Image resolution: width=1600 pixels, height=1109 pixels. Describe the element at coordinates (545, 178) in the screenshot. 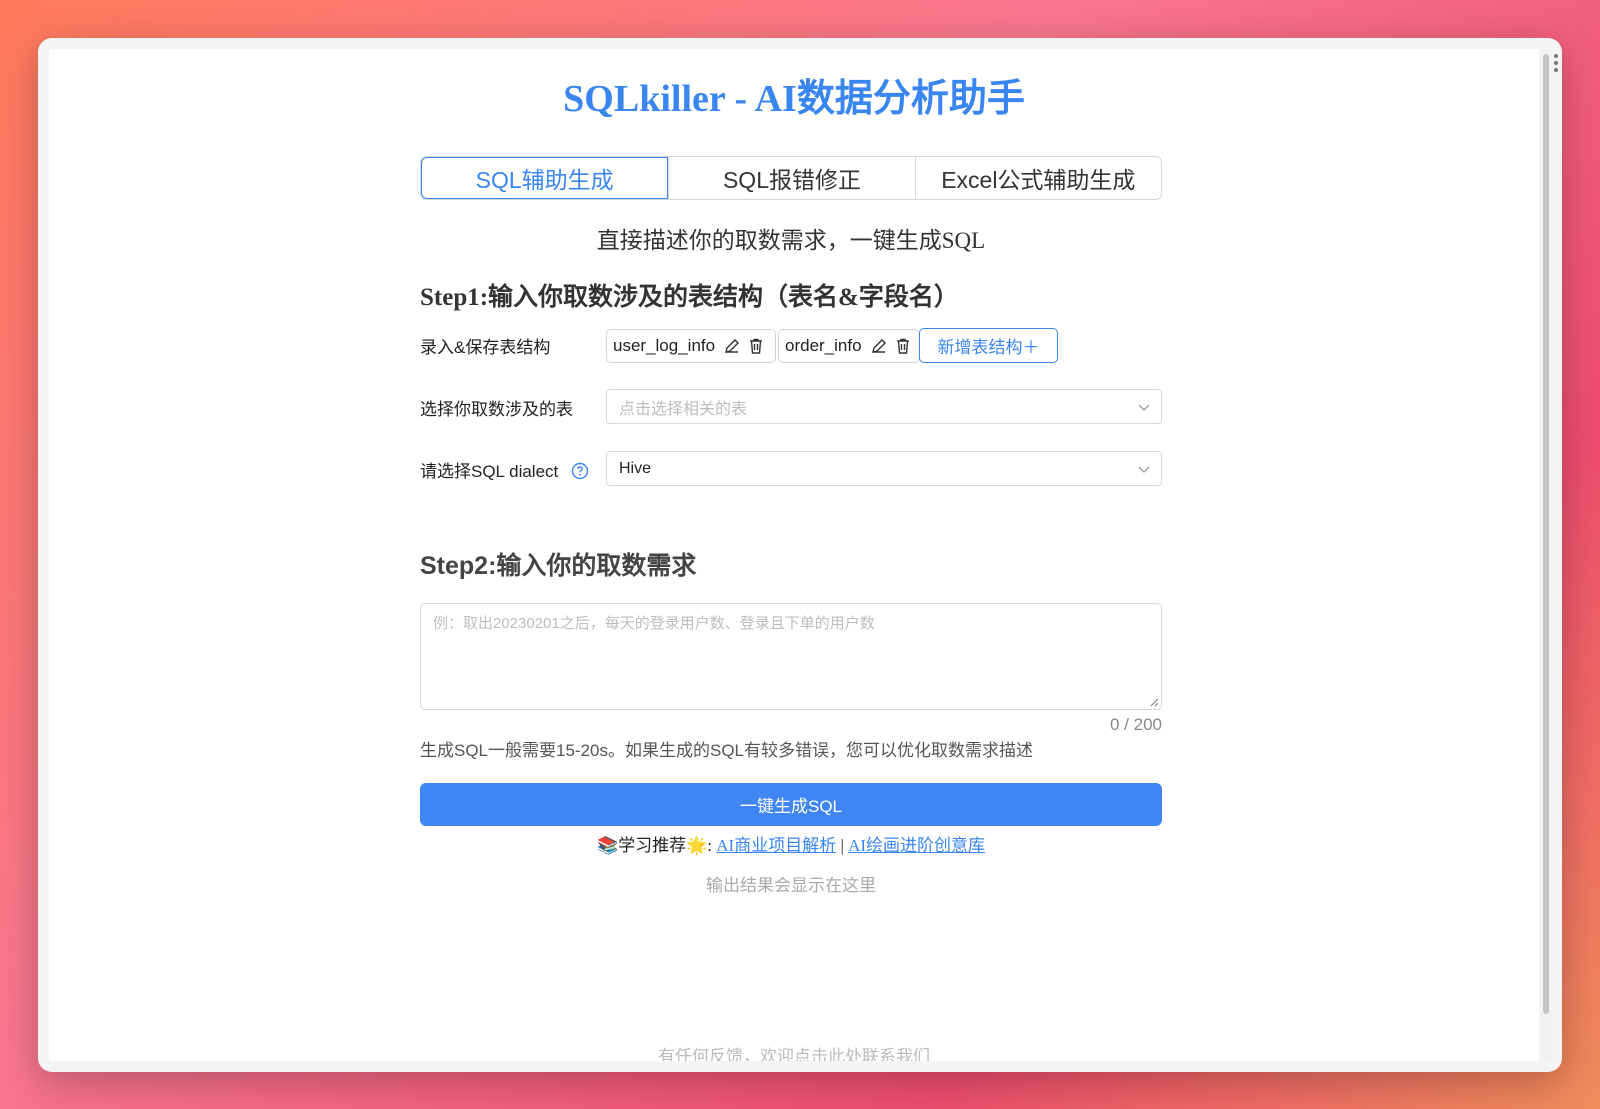

I see `tab-sql-generate: SQL辅助生成` at that location.